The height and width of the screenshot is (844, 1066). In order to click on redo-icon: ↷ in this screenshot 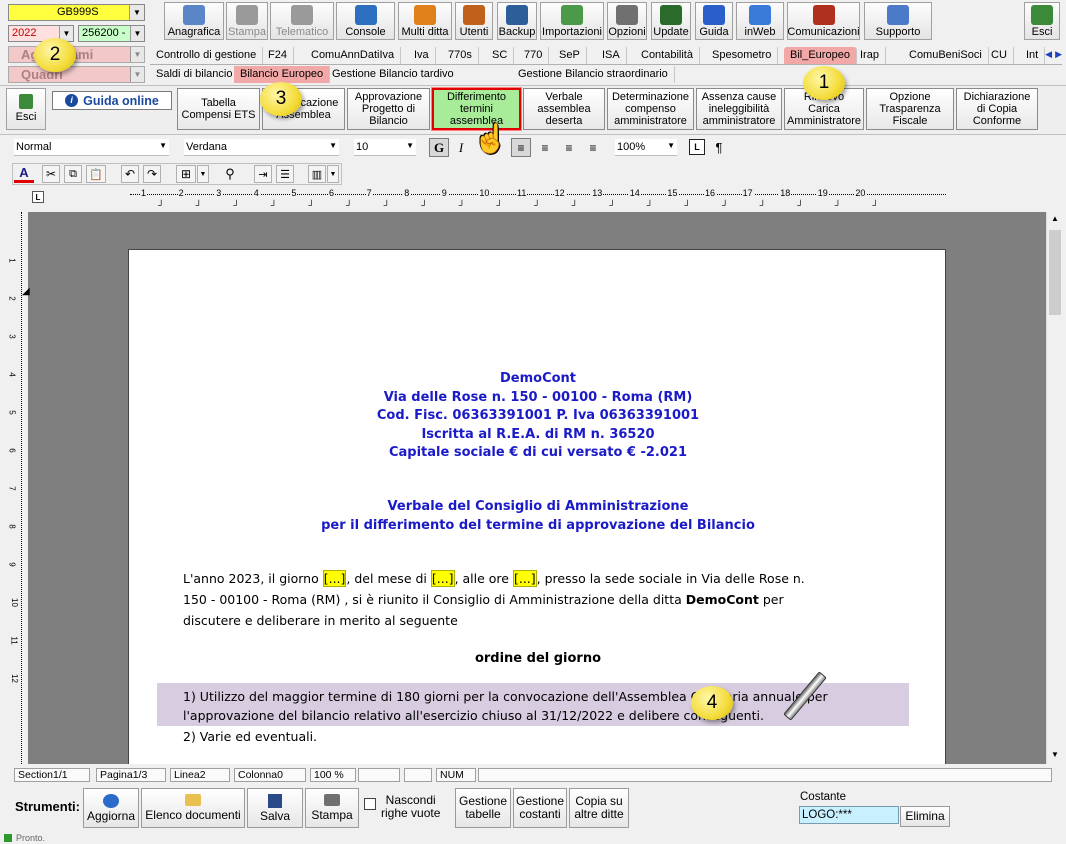, I will do `click(152, 174)`.